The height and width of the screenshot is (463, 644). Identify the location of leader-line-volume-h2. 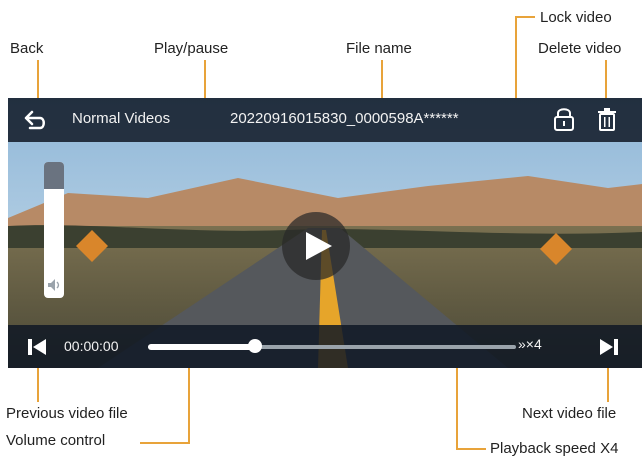
(165, 443).